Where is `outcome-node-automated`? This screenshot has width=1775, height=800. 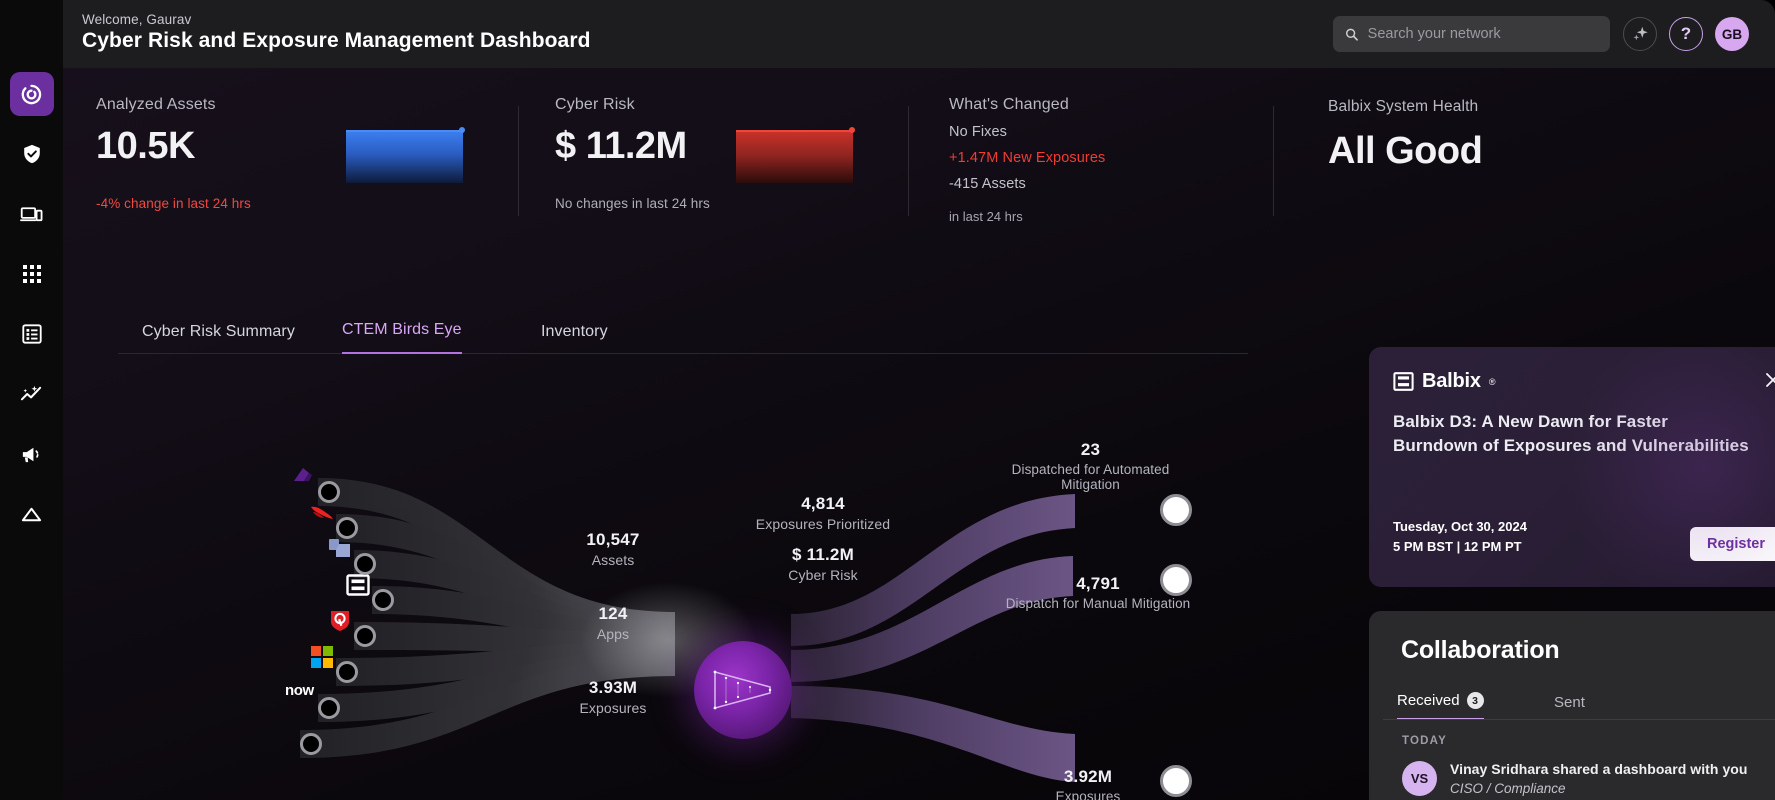
outcome-node-automated is located at coordinates (1176, 510).